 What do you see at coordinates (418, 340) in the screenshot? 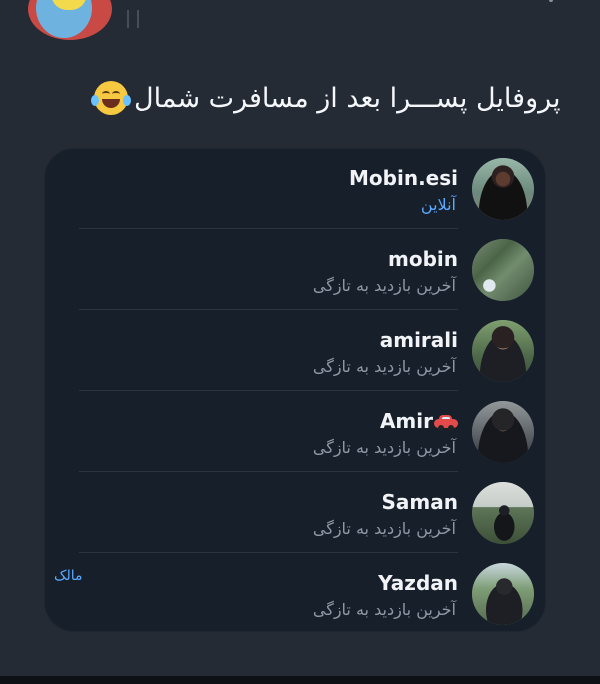
I see `contact-name: amirali` at bounding box center [418, 340].